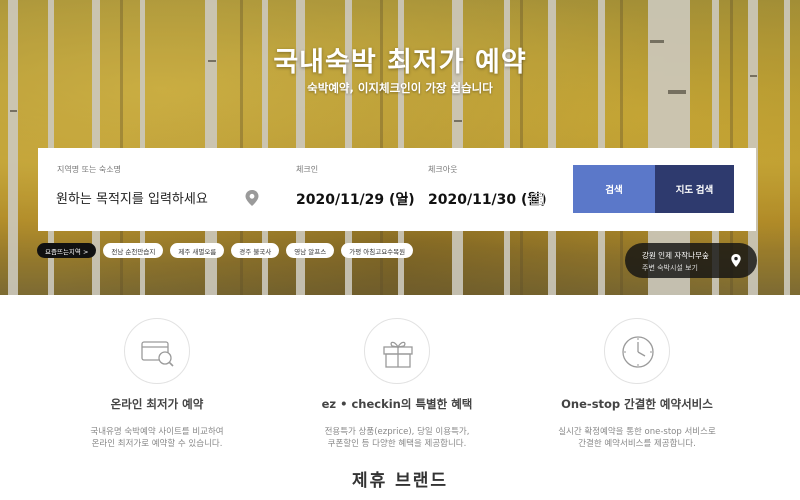  Describe the element at coordinates (355, 199) in the screenshot. I see `checkin-date: 2020/11/29 (일)` at that location.